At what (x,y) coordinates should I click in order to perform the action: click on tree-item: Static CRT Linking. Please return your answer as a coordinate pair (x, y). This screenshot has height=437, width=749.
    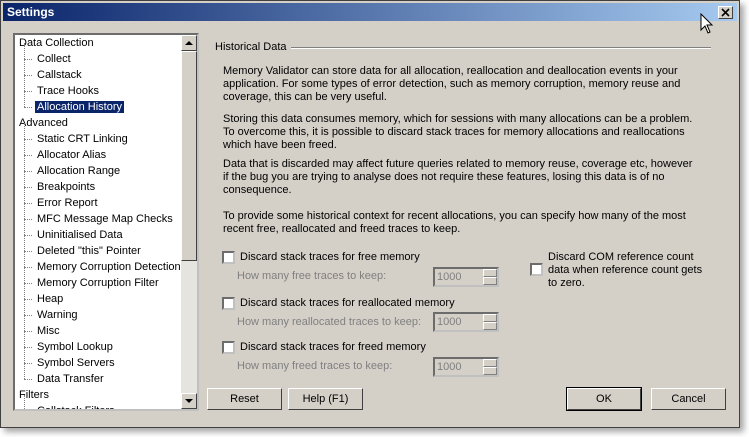
    Looking at the image, I should click on (99, 135).